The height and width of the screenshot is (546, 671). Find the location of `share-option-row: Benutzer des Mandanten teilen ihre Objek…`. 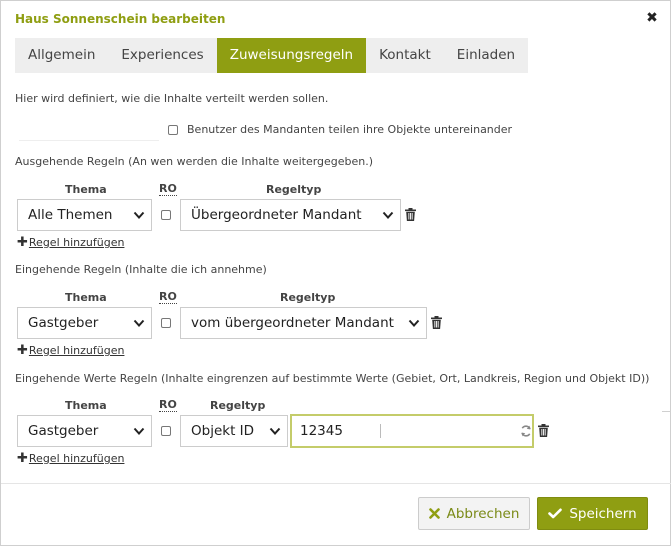

share-option-row: Benutzer des Mandanten teilen ihre Objek… is located at coordinates (340, 129).